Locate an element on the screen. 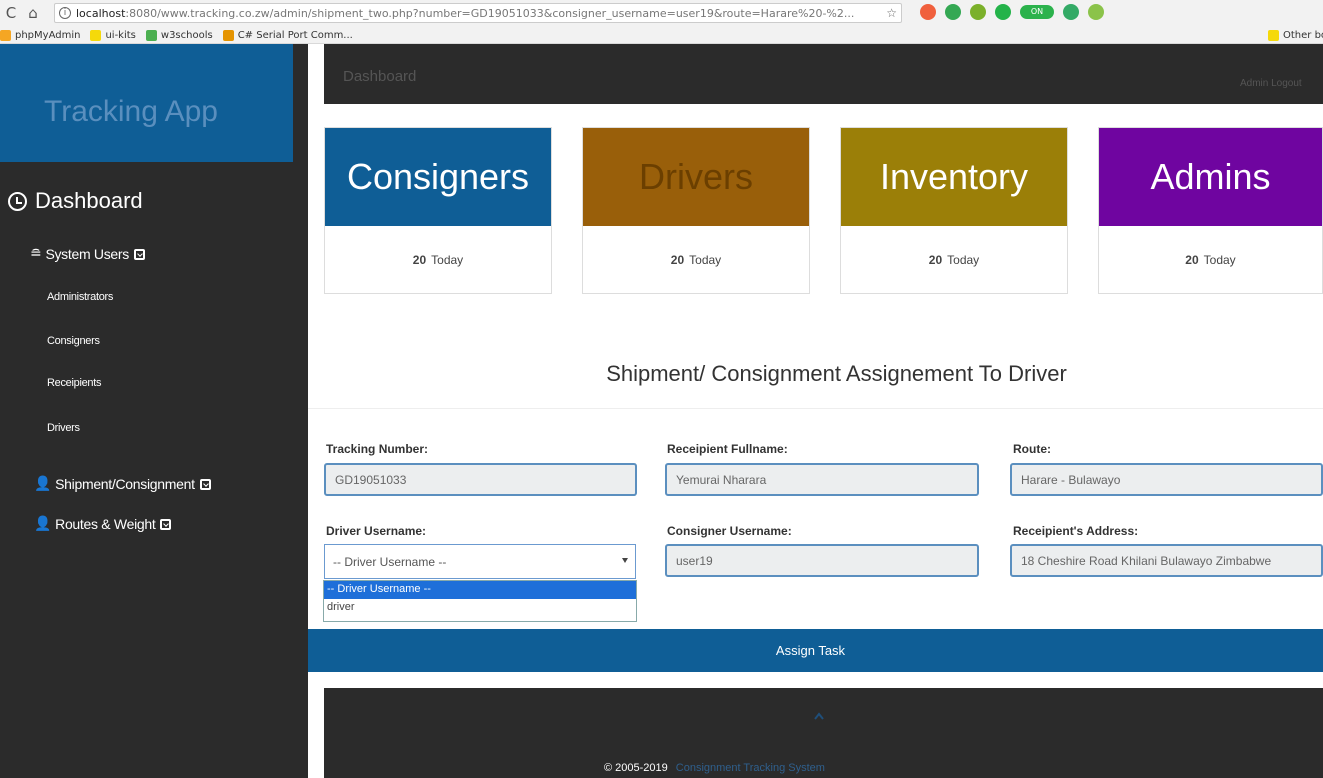  card-title: Admins is located at coordinates (1210, 177).